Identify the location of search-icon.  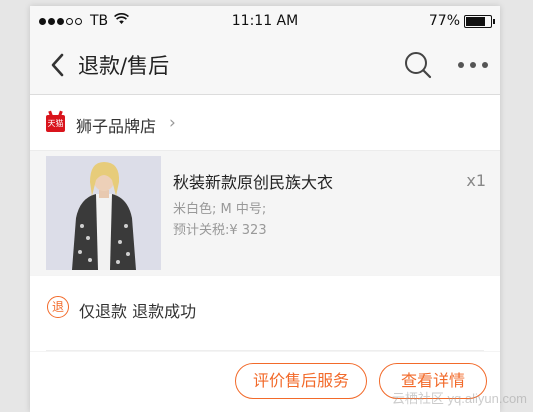
(418, 65).